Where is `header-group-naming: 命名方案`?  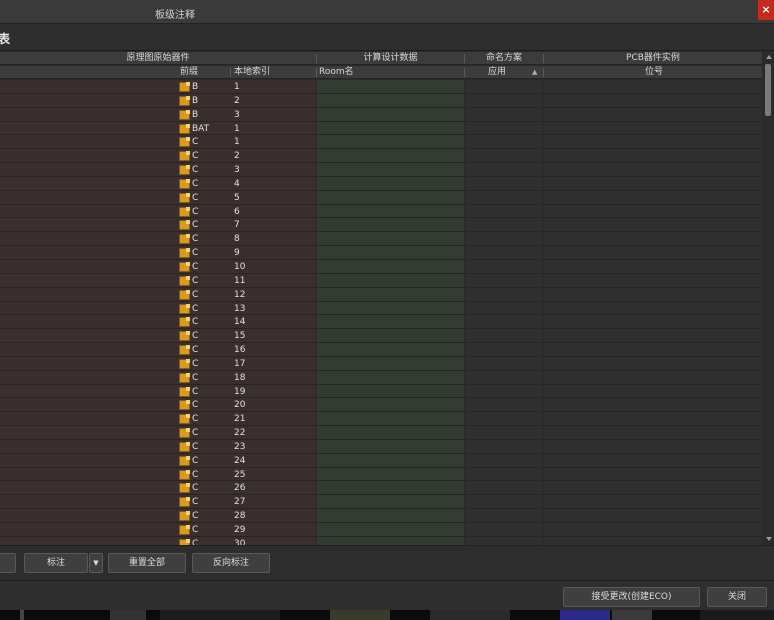 header-group-naming: 命名方案 is located at coordinates (504, 58).